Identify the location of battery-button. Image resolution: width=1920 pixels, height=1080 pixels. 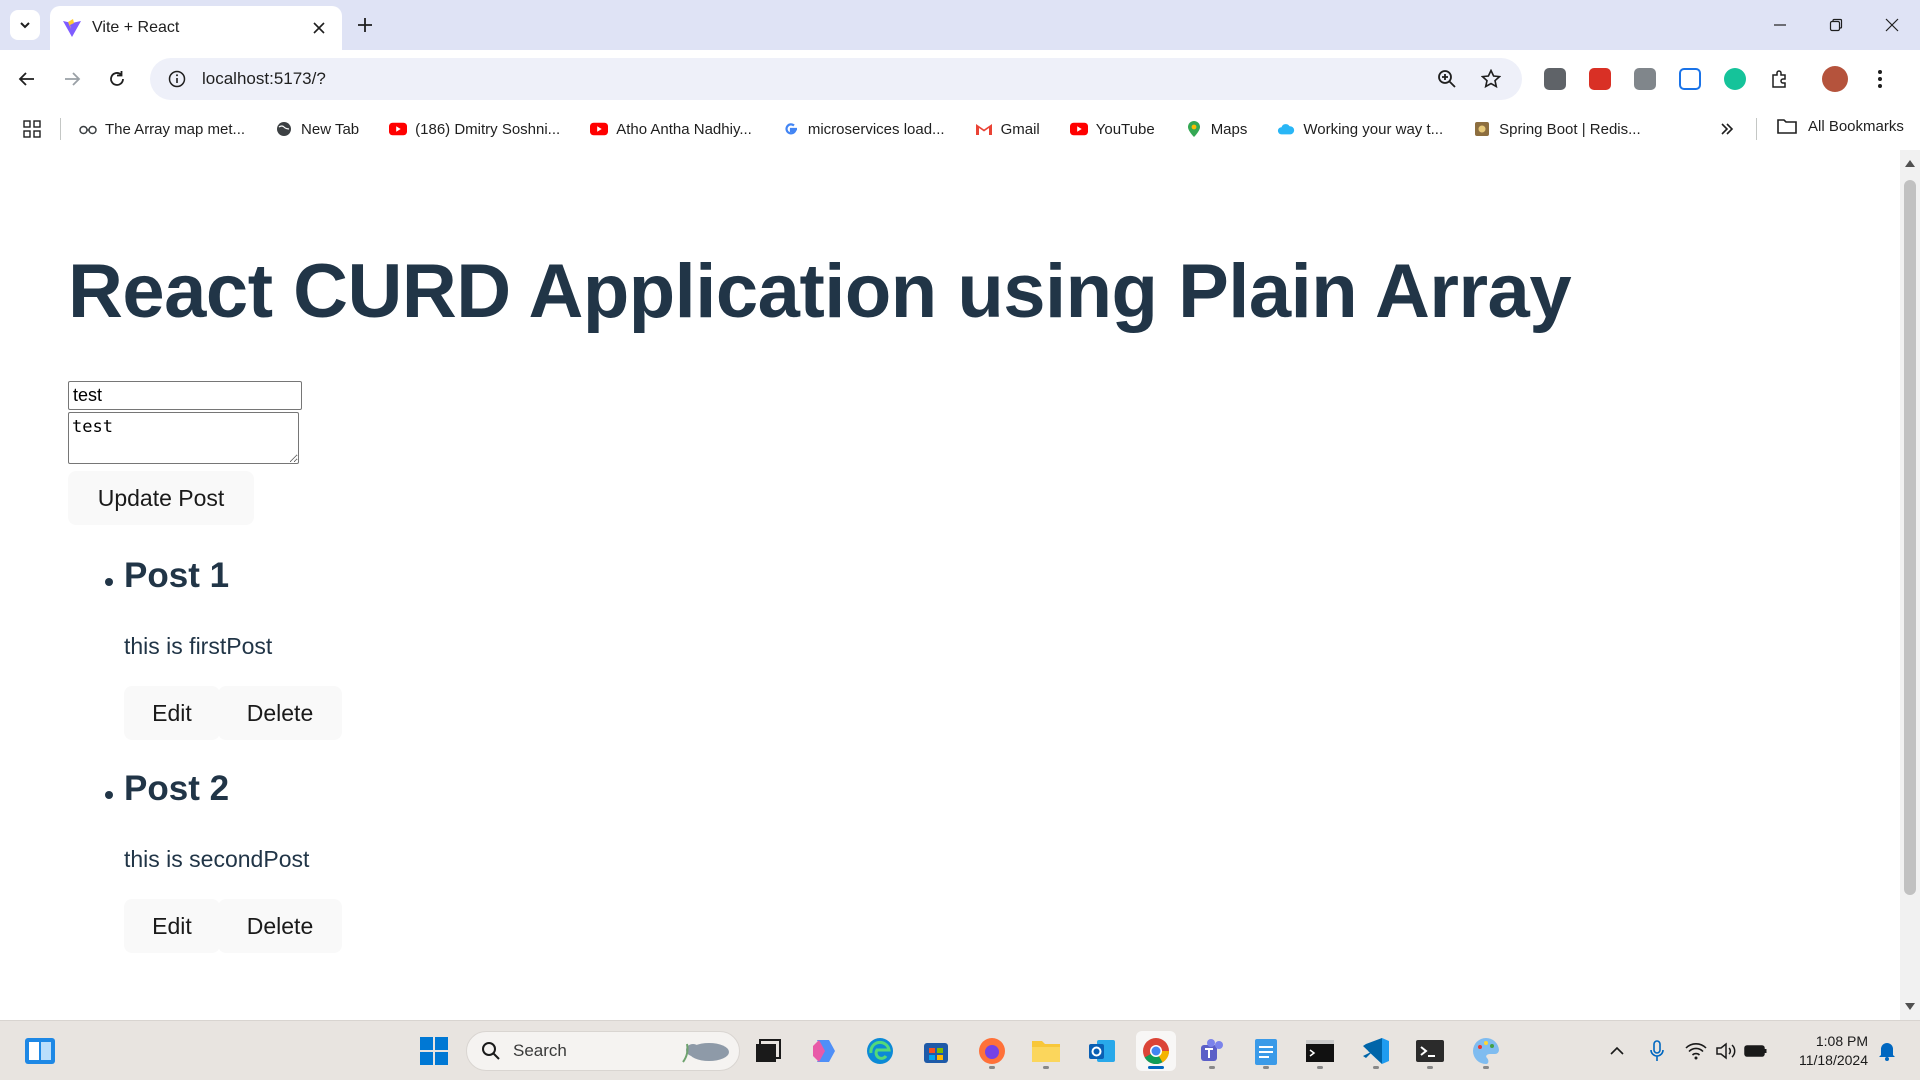
(1756, 1051).